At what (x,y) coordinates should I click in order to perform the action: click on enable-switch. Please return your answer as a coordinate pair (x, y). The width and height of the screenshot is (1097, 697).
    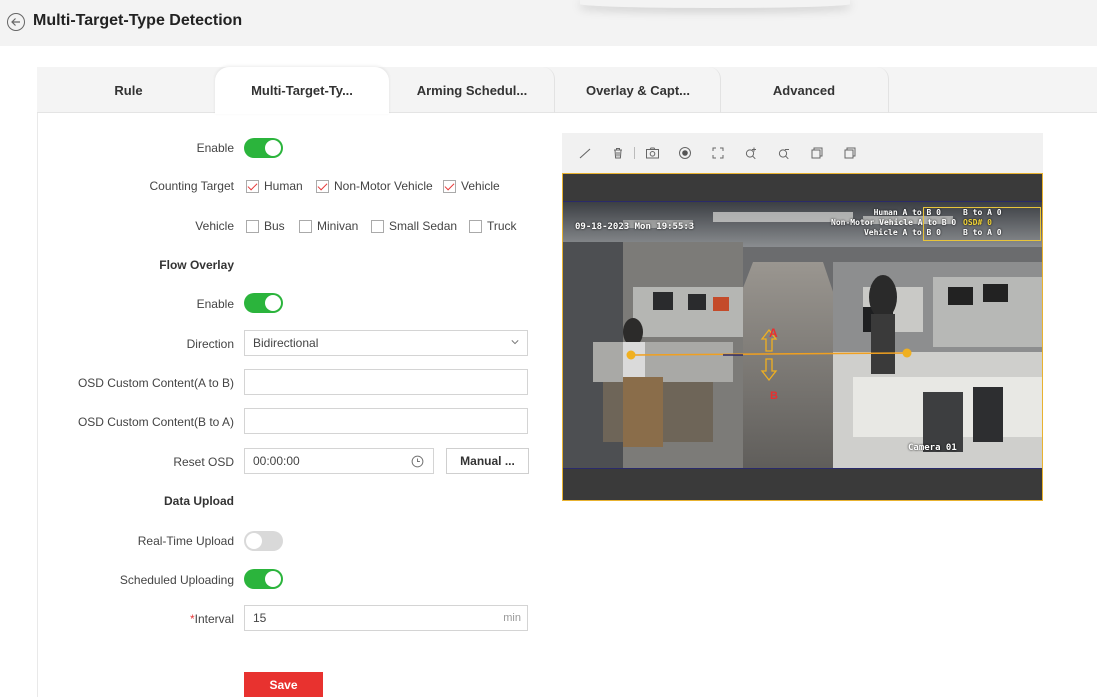
    Looking at the image, I should click on (263, 148).